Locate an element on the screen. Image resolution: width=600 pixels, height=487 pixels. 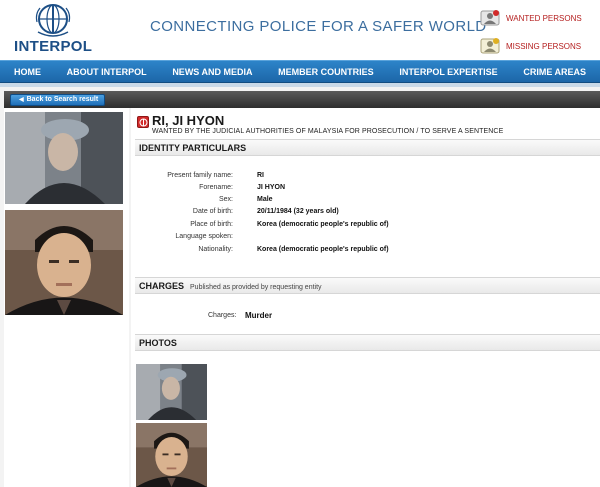
nationality-value: Korea (democratic people's republic of) is located at coordinates (323, 249).